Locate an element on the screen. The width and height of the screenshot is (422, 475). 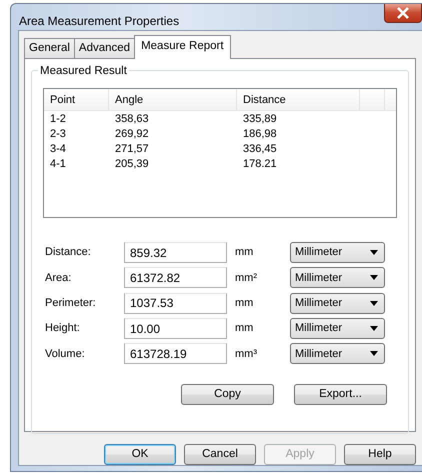
close-button is located at coordinates (403, 13).